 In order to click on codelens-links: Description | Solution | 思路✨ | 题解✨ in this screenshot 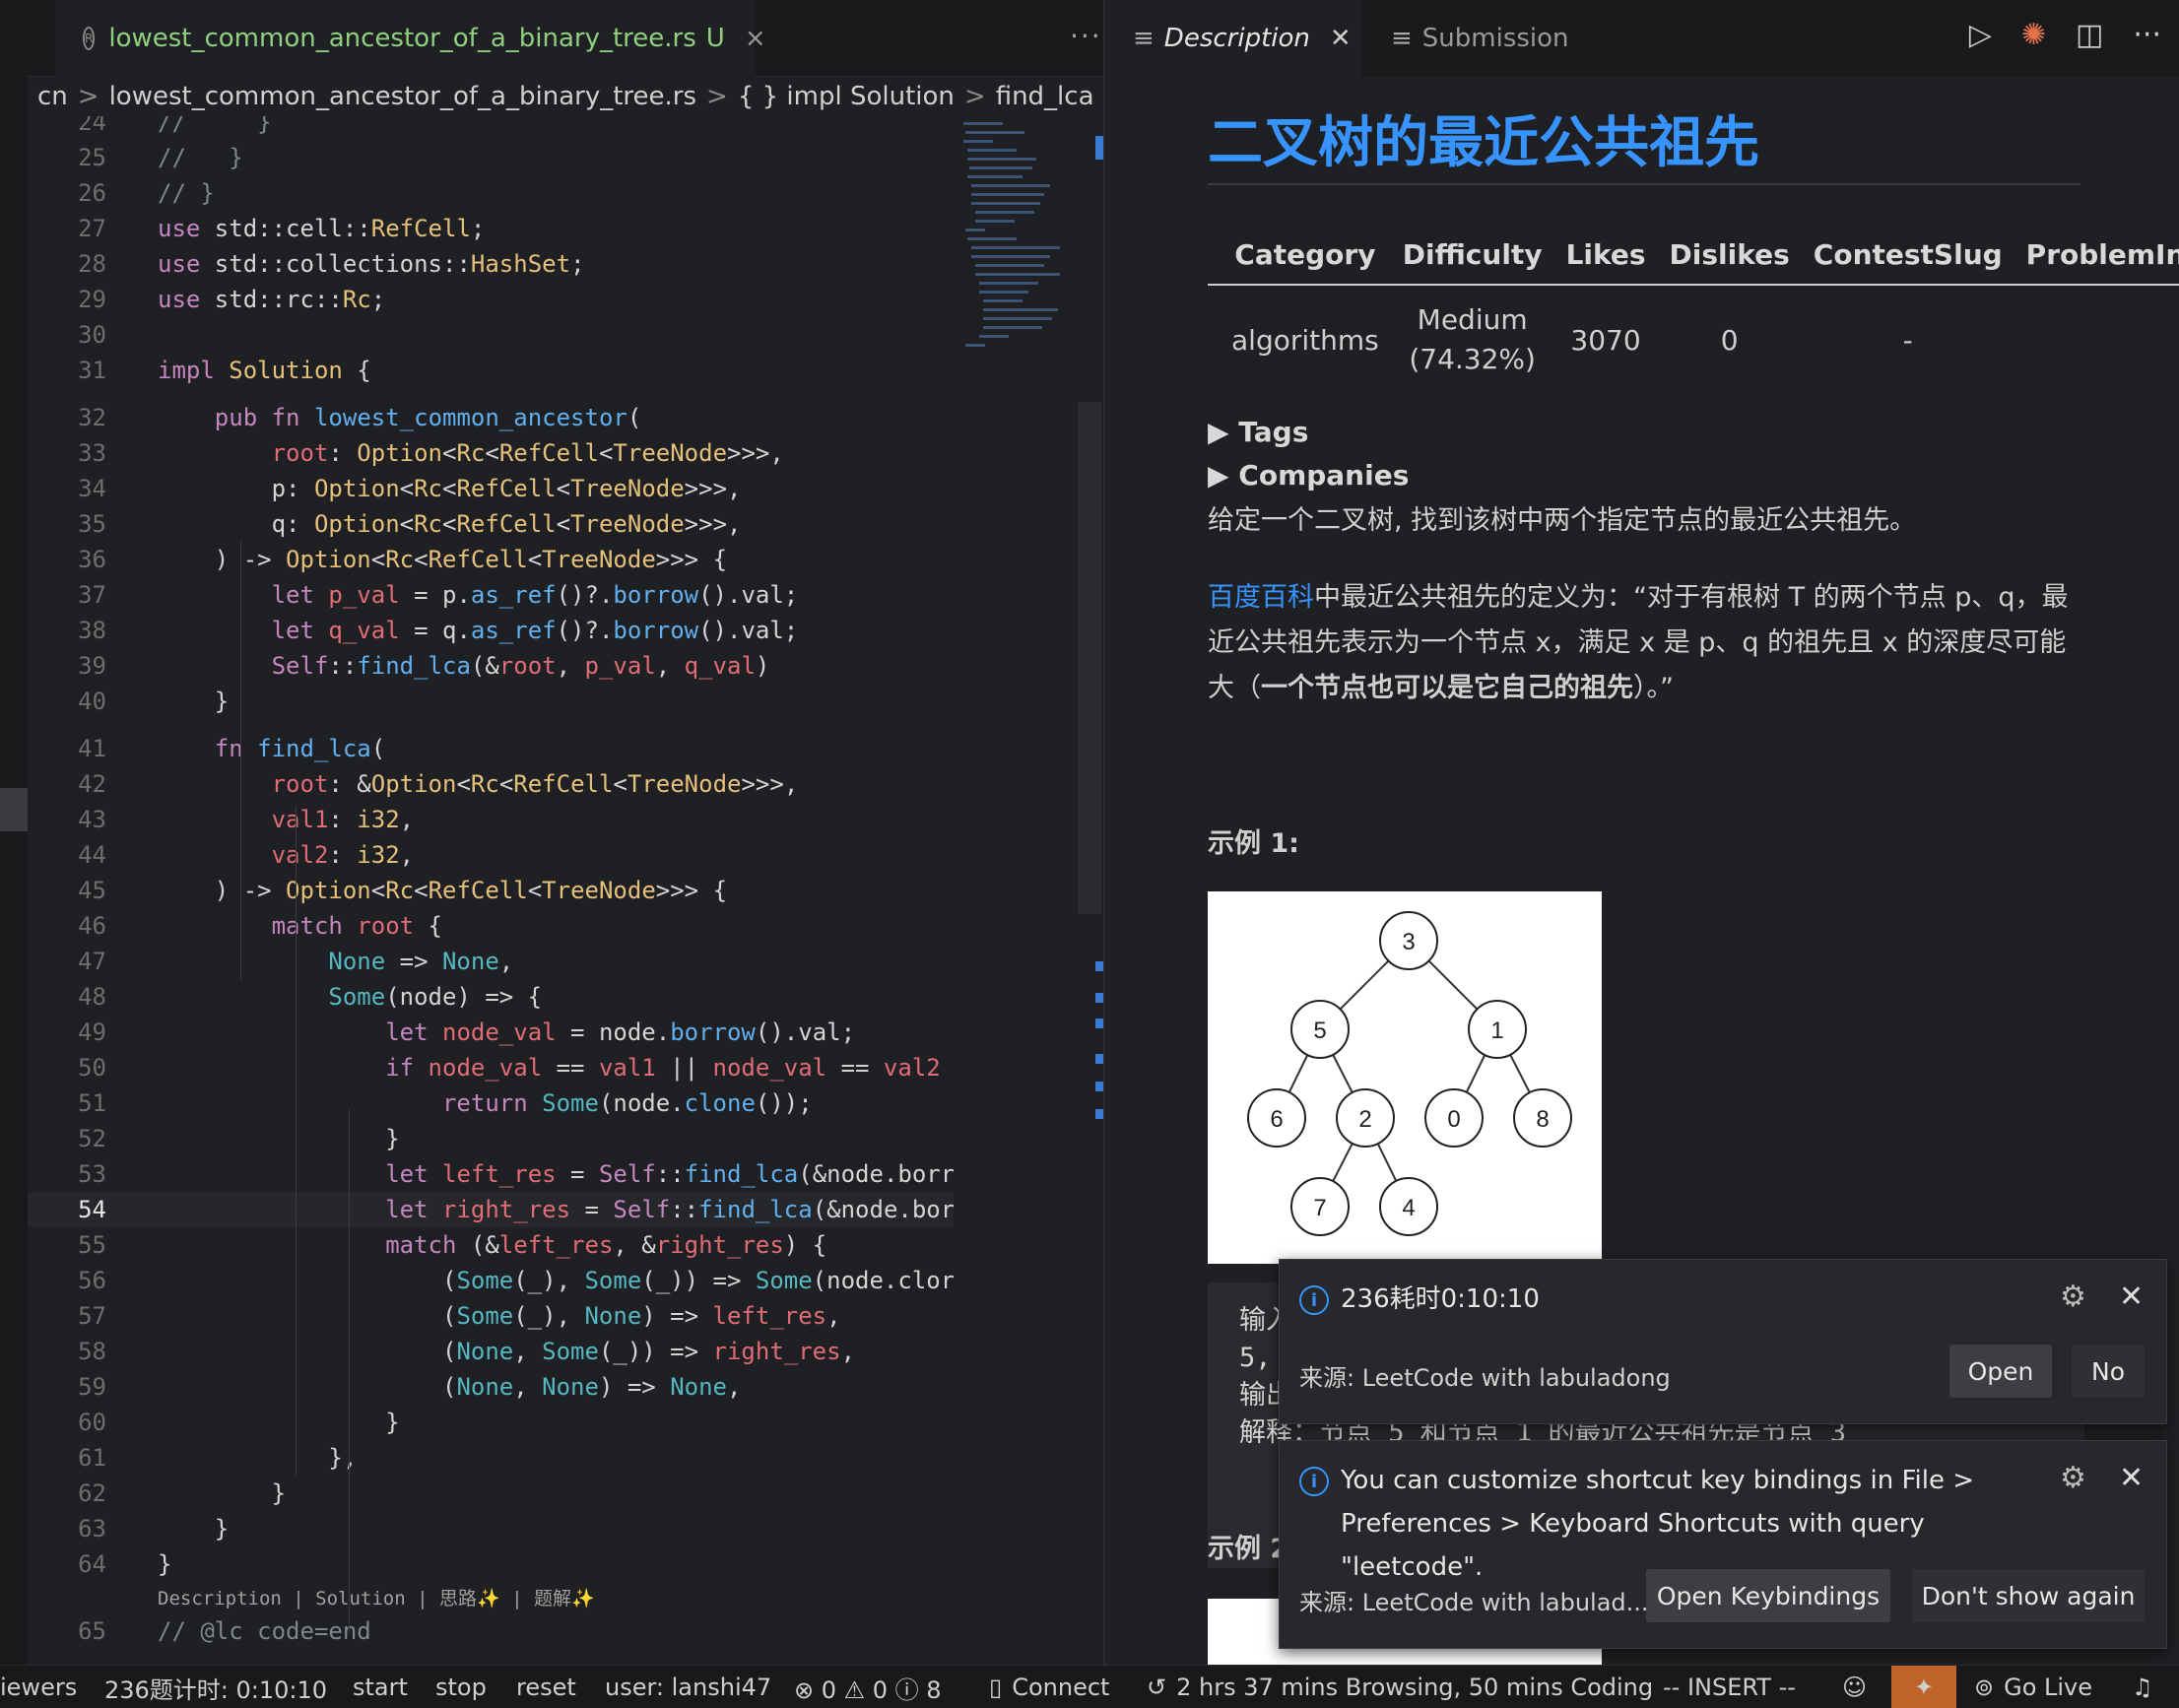, I will do `click(376, 1597)`.